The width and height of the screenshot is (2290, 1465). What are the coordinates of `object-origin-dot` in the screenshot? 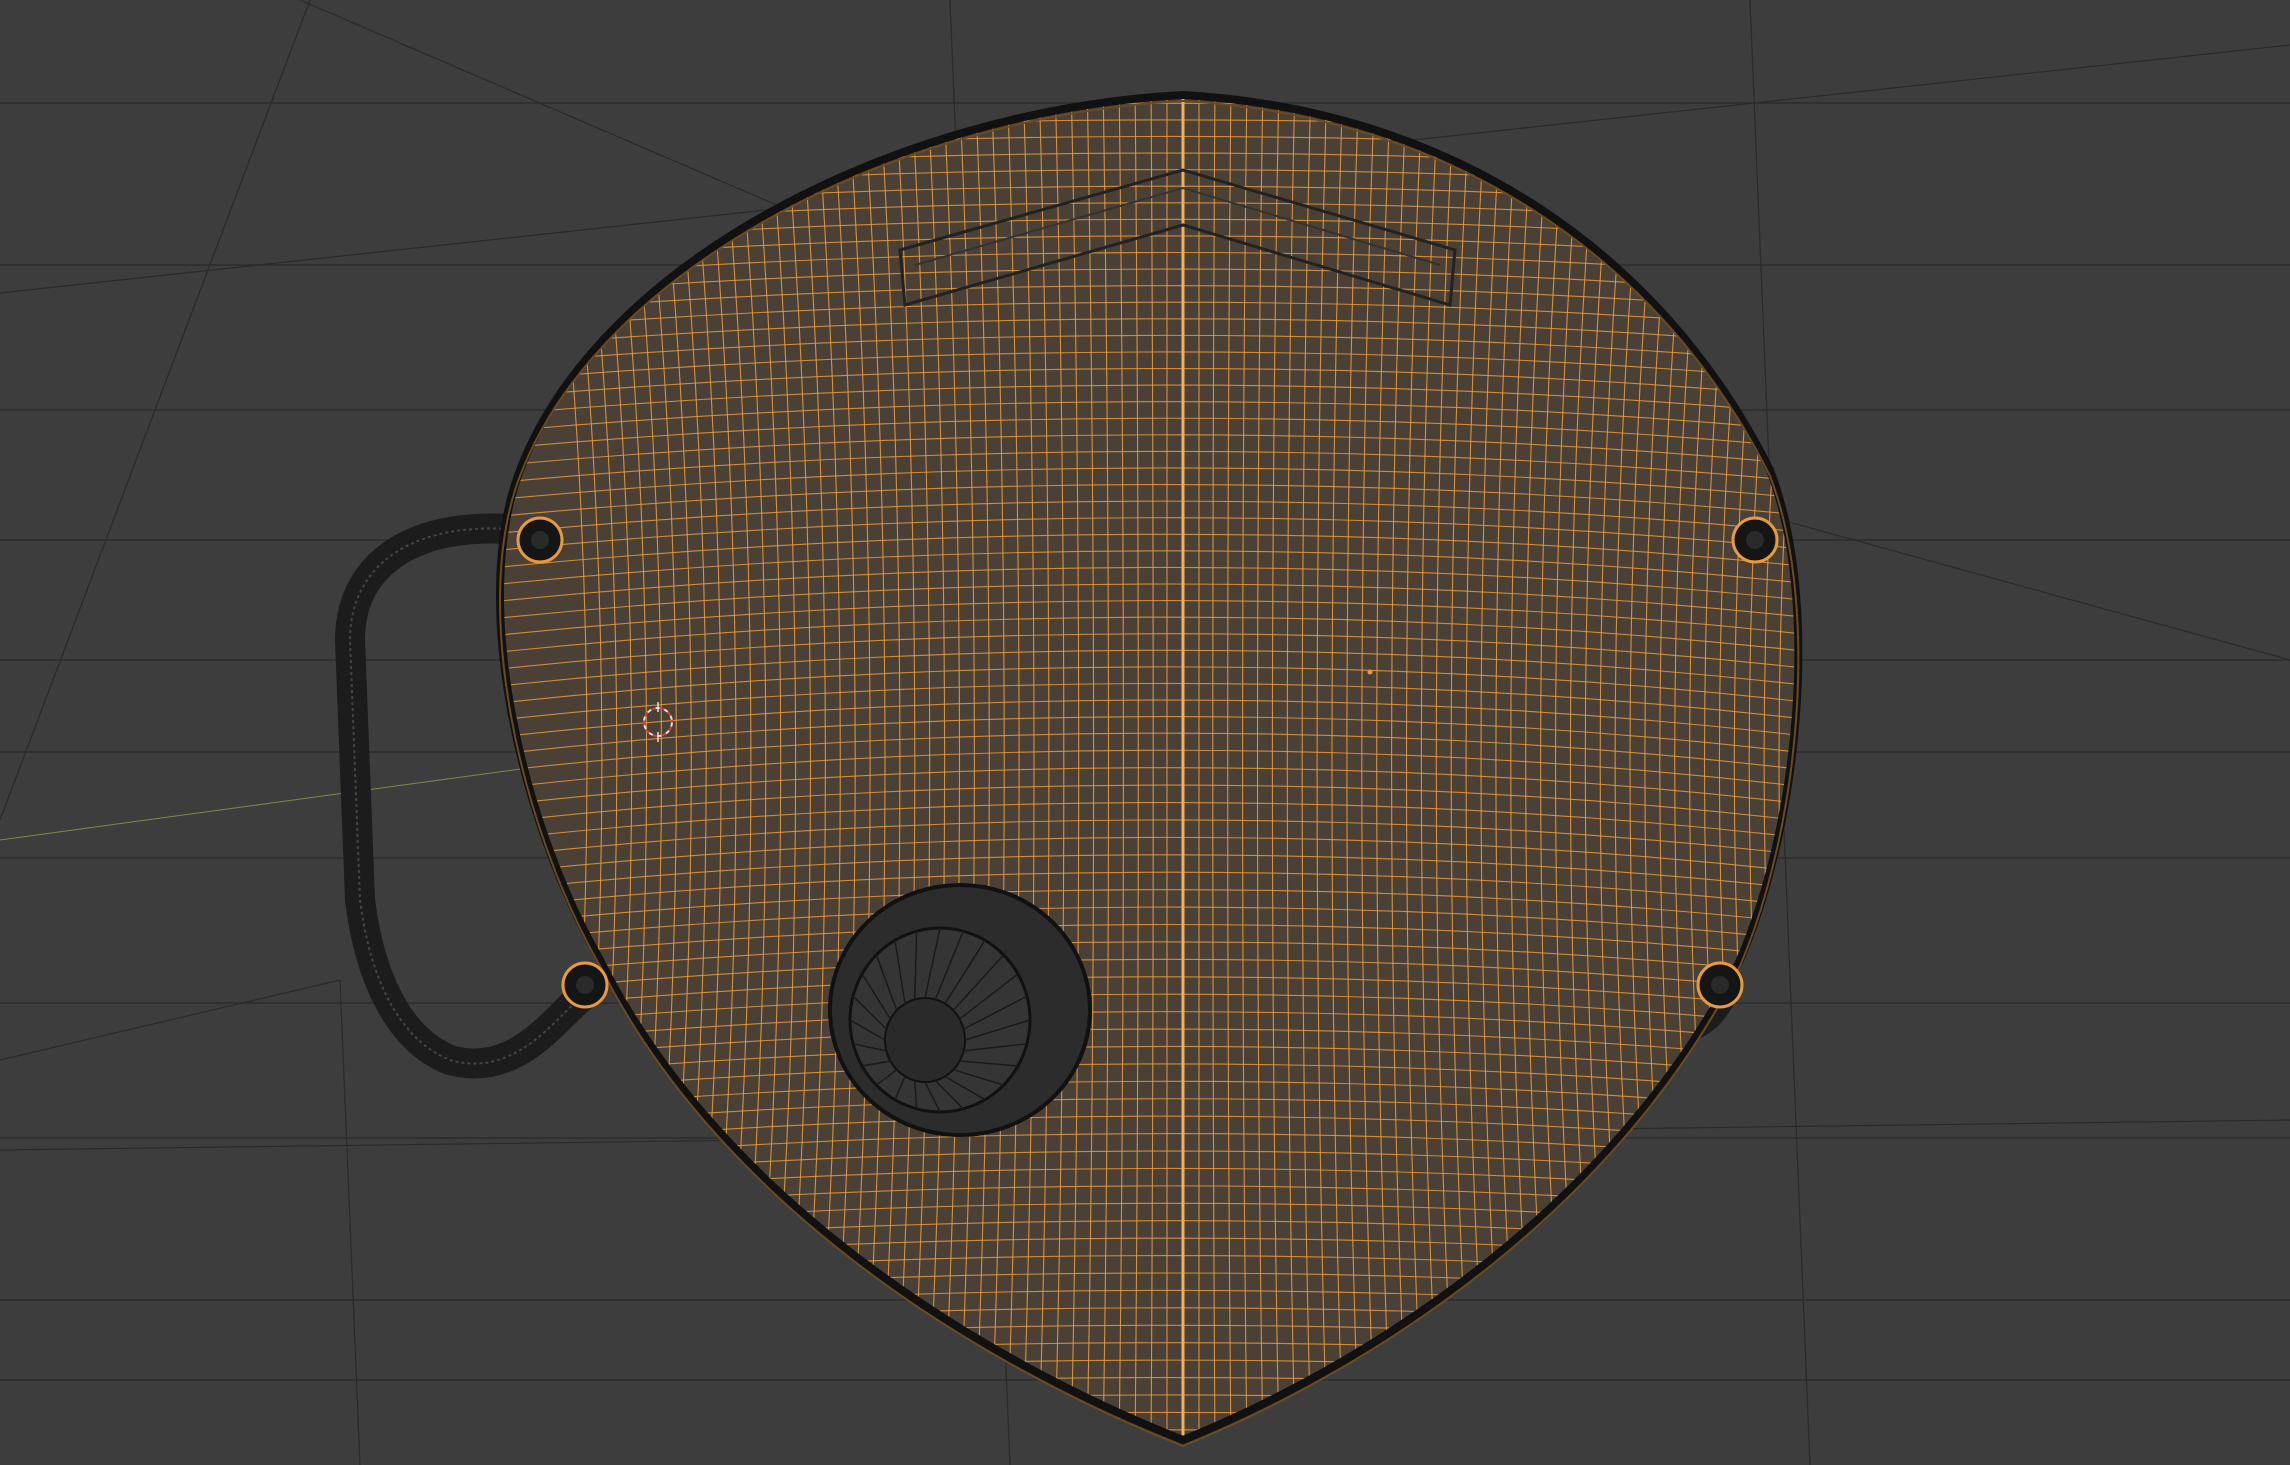 It's located at (1370, 672).